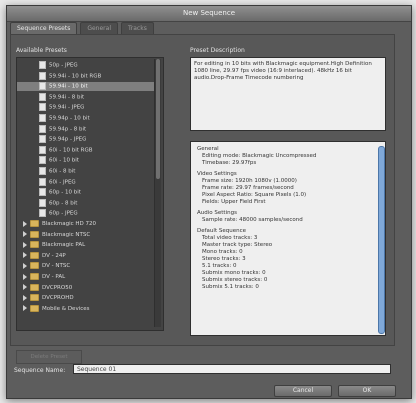 This screenshot has height=403, width=416. Describe the element at coordinates (237, 245) in the screenshot. I see `preset-details-line: Master track type: Stereo` at that location.